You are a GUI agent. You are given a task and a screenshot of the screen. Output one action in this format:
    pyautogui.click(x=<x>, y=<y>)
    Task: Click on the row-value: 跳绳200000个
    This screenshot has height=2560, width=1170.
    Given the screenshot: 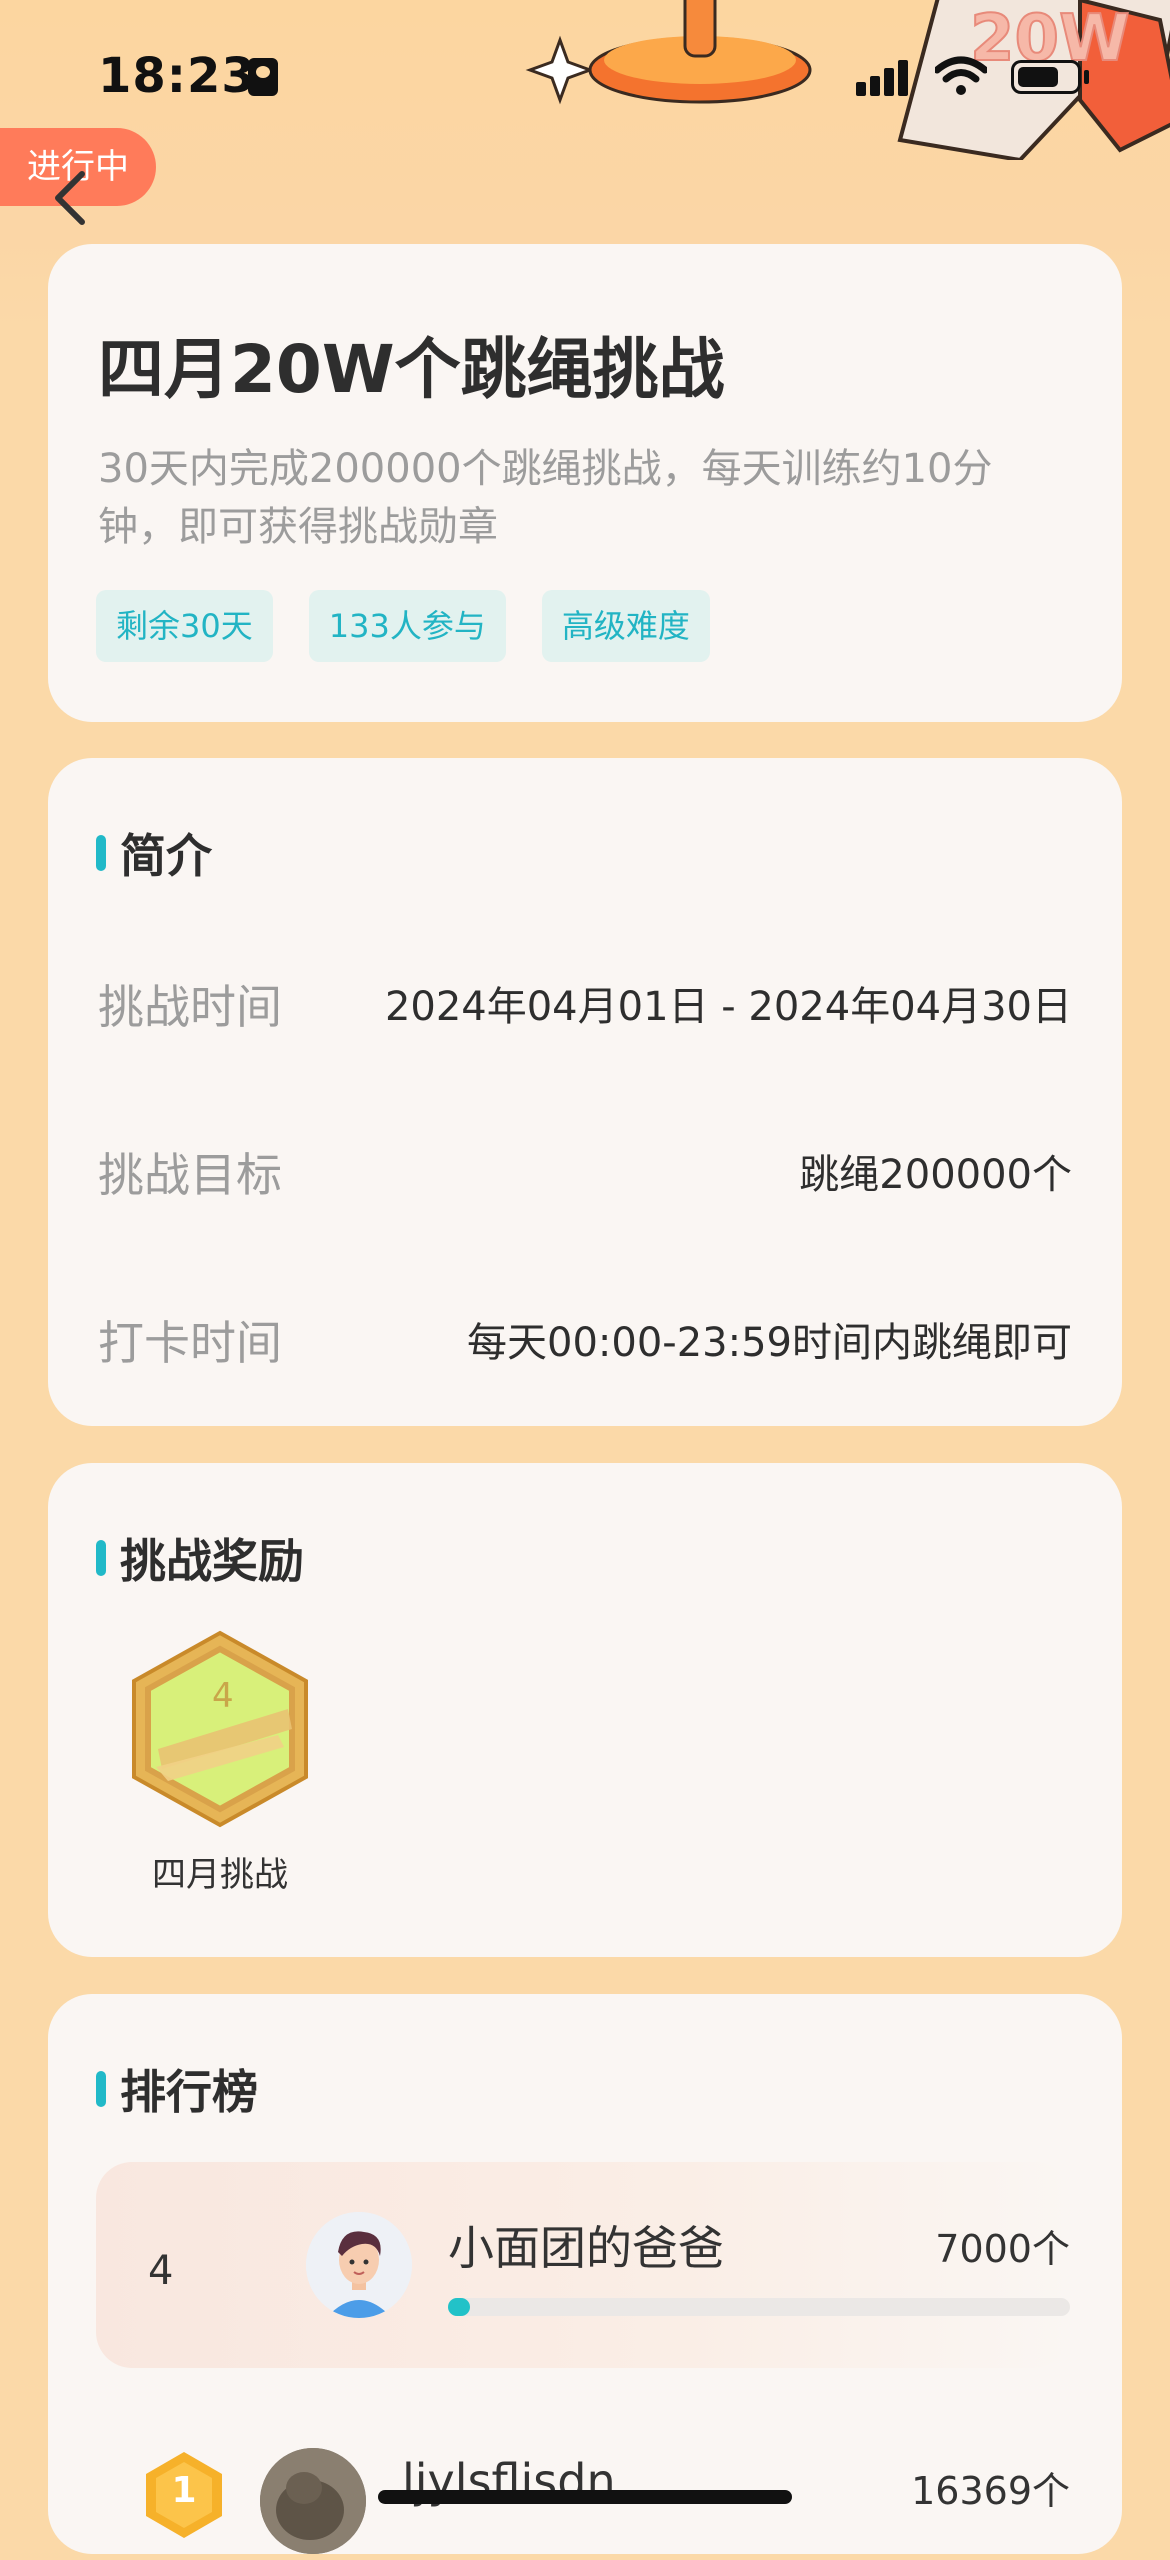 What is the action you would take?
    pyautogui.click(x=935, y=1175)
    